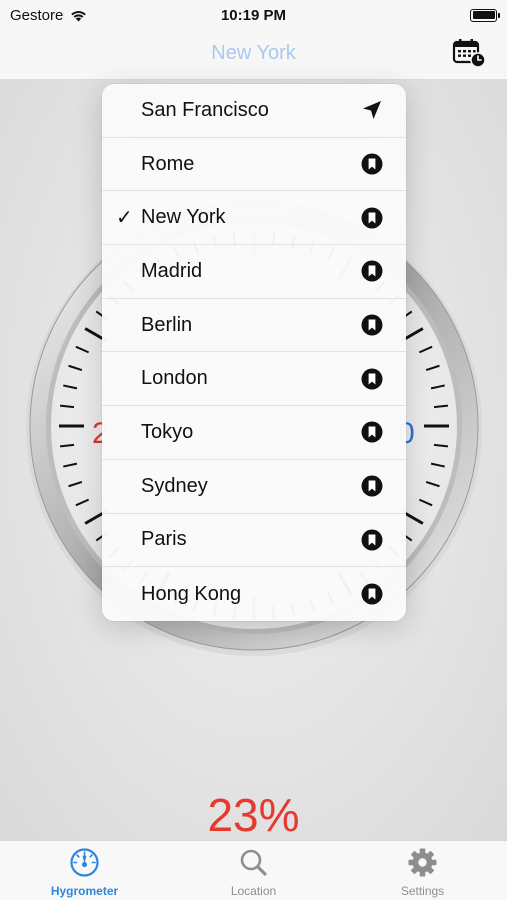 The image size is (507, 900). What do you see at coordinates (254, 272) in the screenshot?
I see `menu-item-madrid: Madrid` at bounding box center [254, 272].